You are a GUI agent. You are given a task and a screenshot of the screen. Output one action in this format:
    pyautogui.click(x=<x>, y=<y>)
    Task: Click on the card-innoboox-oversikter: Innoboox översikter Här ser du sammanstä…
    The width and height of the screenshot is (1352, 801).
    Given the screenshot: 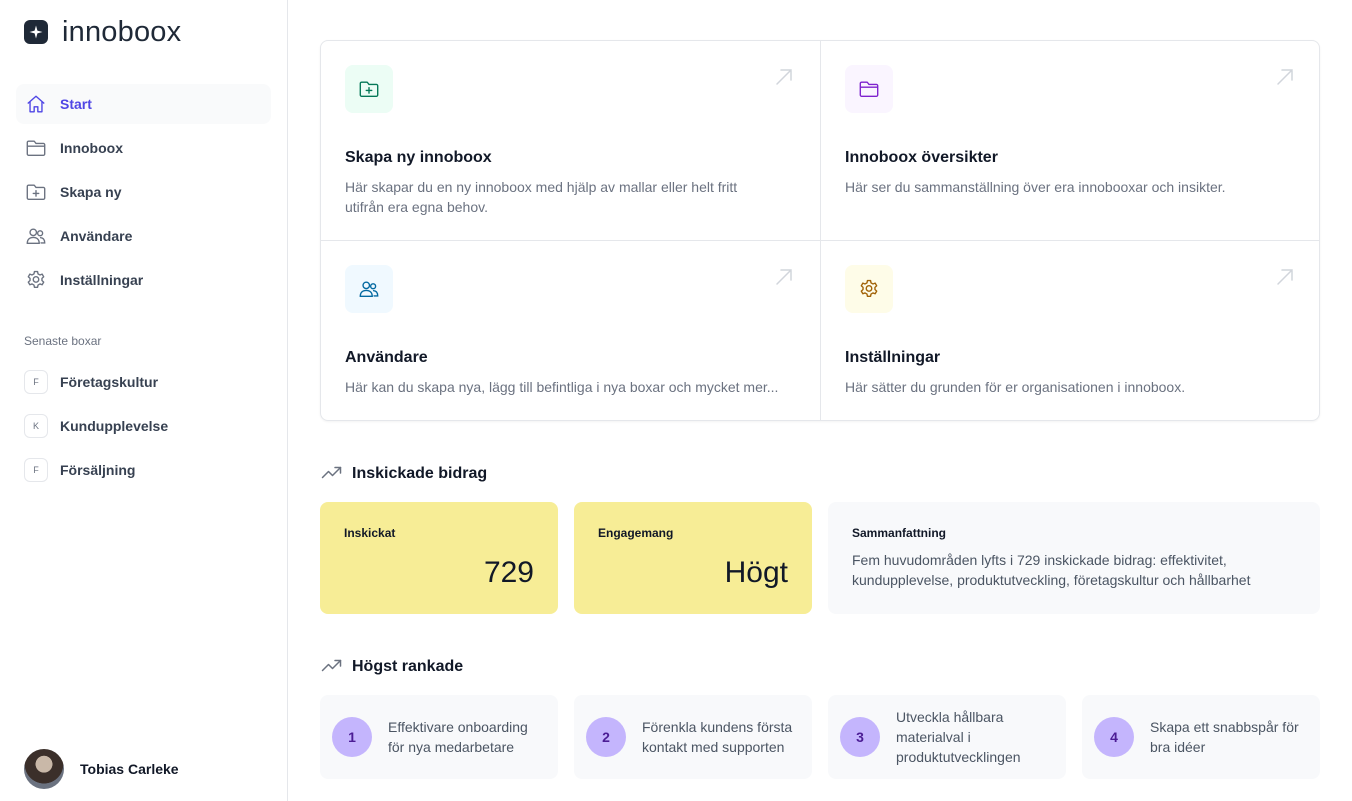 What is the action you would take?
    pyautogui.click(x=1070, y=141)
    